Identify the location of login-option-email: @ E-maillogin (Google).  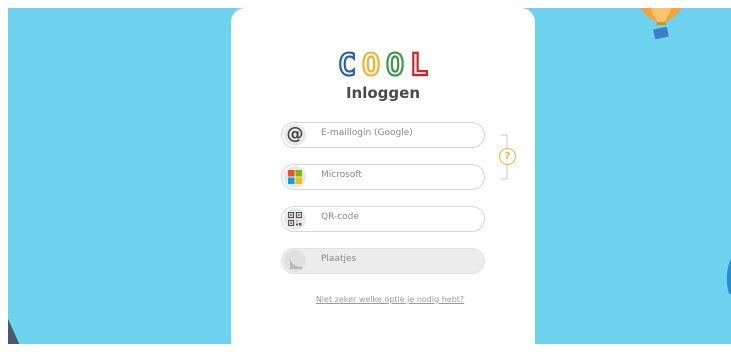
(383, 135).